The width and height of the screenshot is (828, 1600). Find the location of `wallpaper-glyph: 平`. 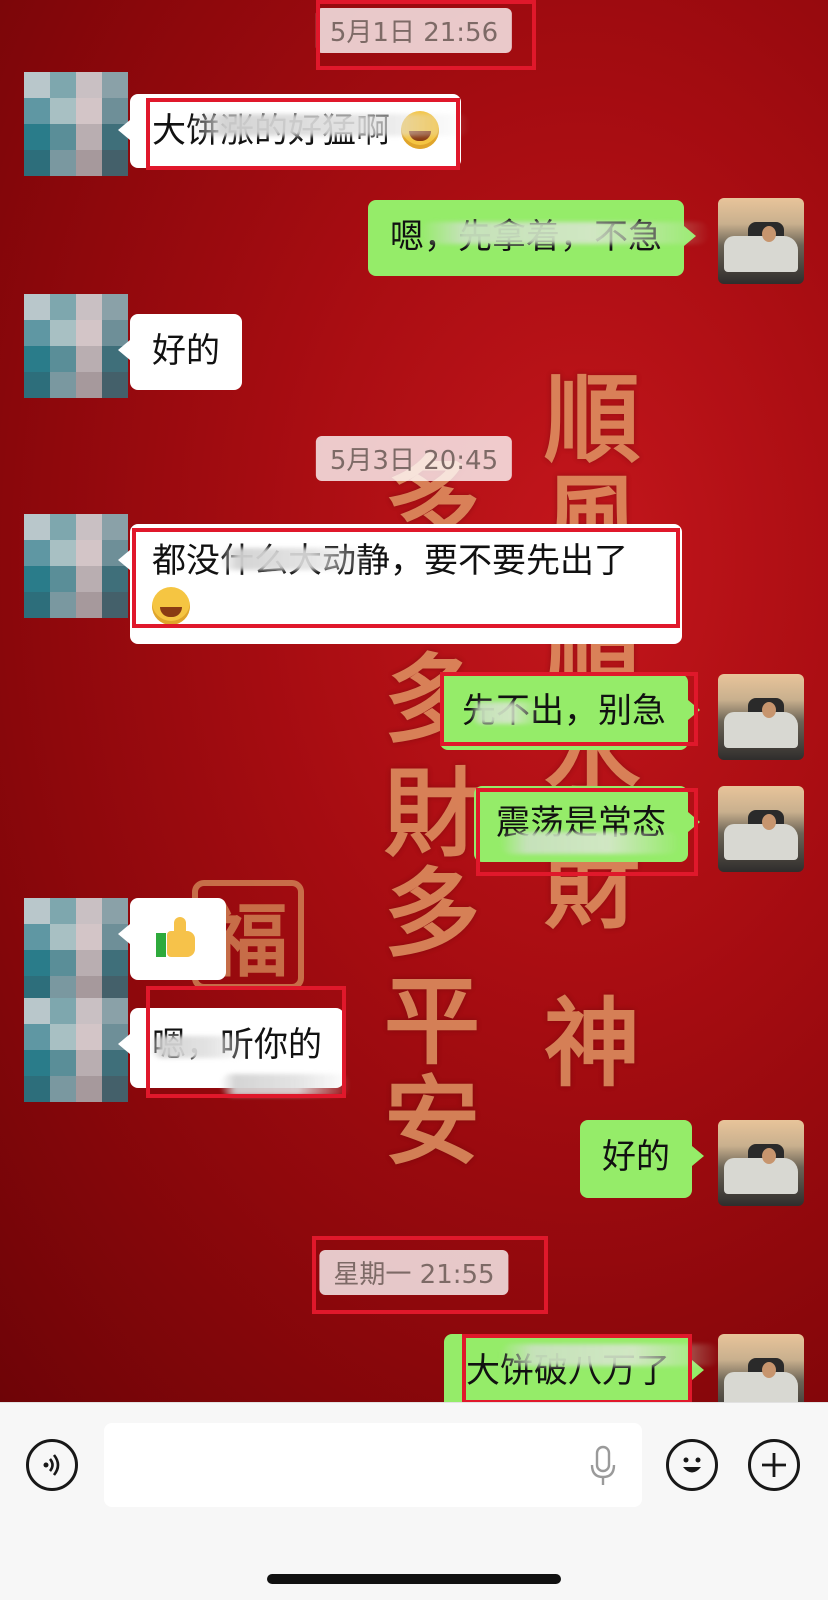

wallpaper-glyph: 平 is located at coordinates (432, 1021).